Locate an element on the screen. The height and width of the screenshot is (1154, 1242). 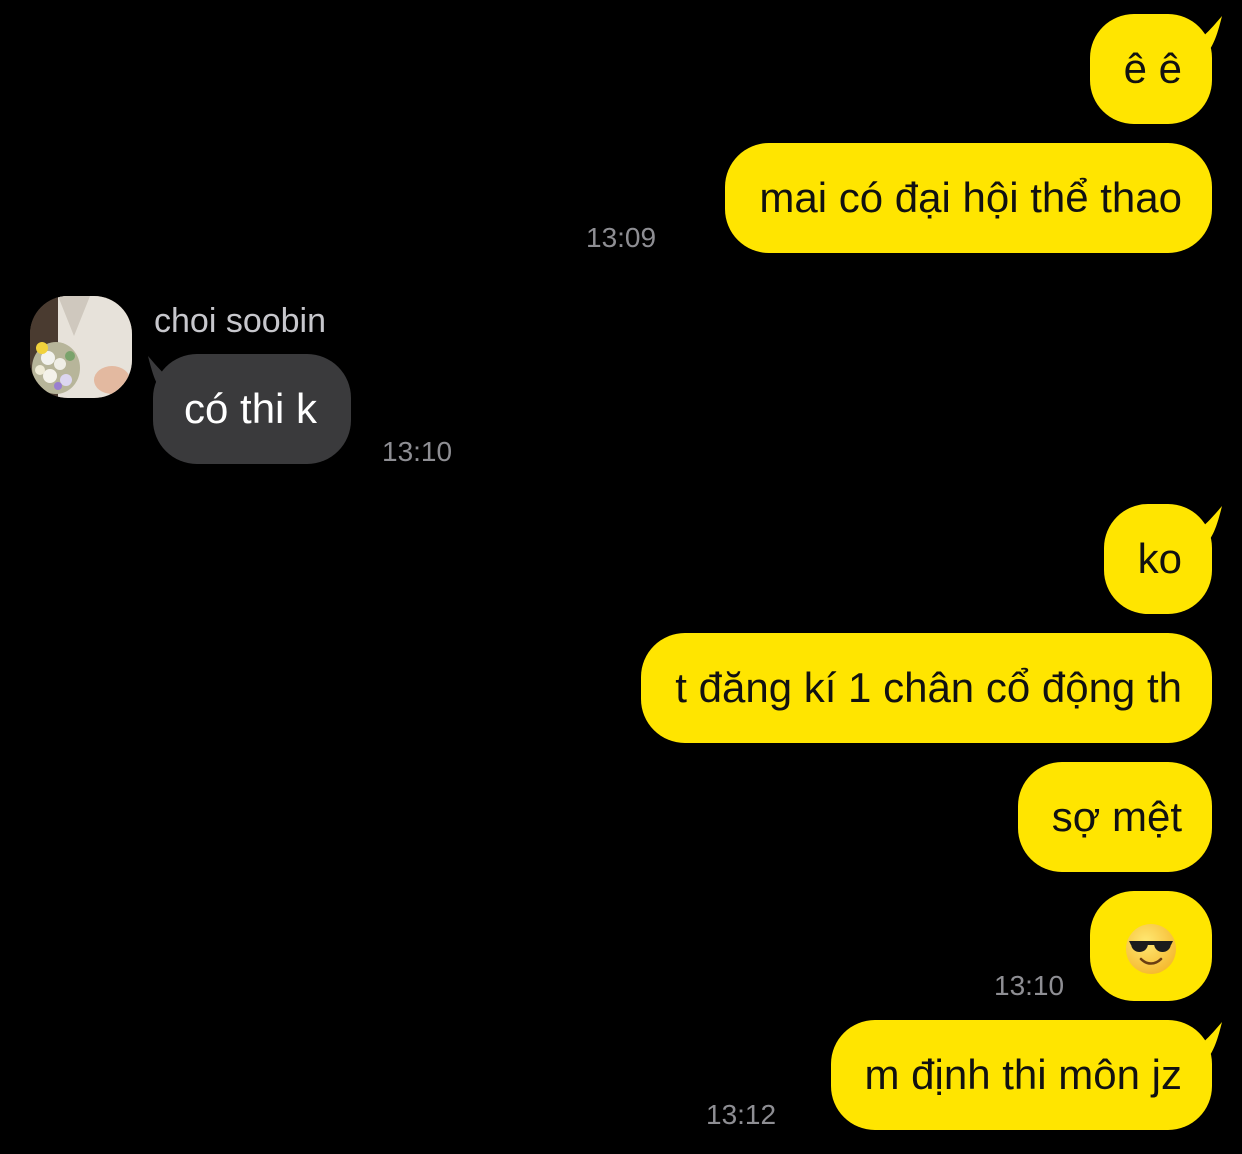
message-bubble-outgoing: m định thi môn jz is located at coordinates (1021, 1075).